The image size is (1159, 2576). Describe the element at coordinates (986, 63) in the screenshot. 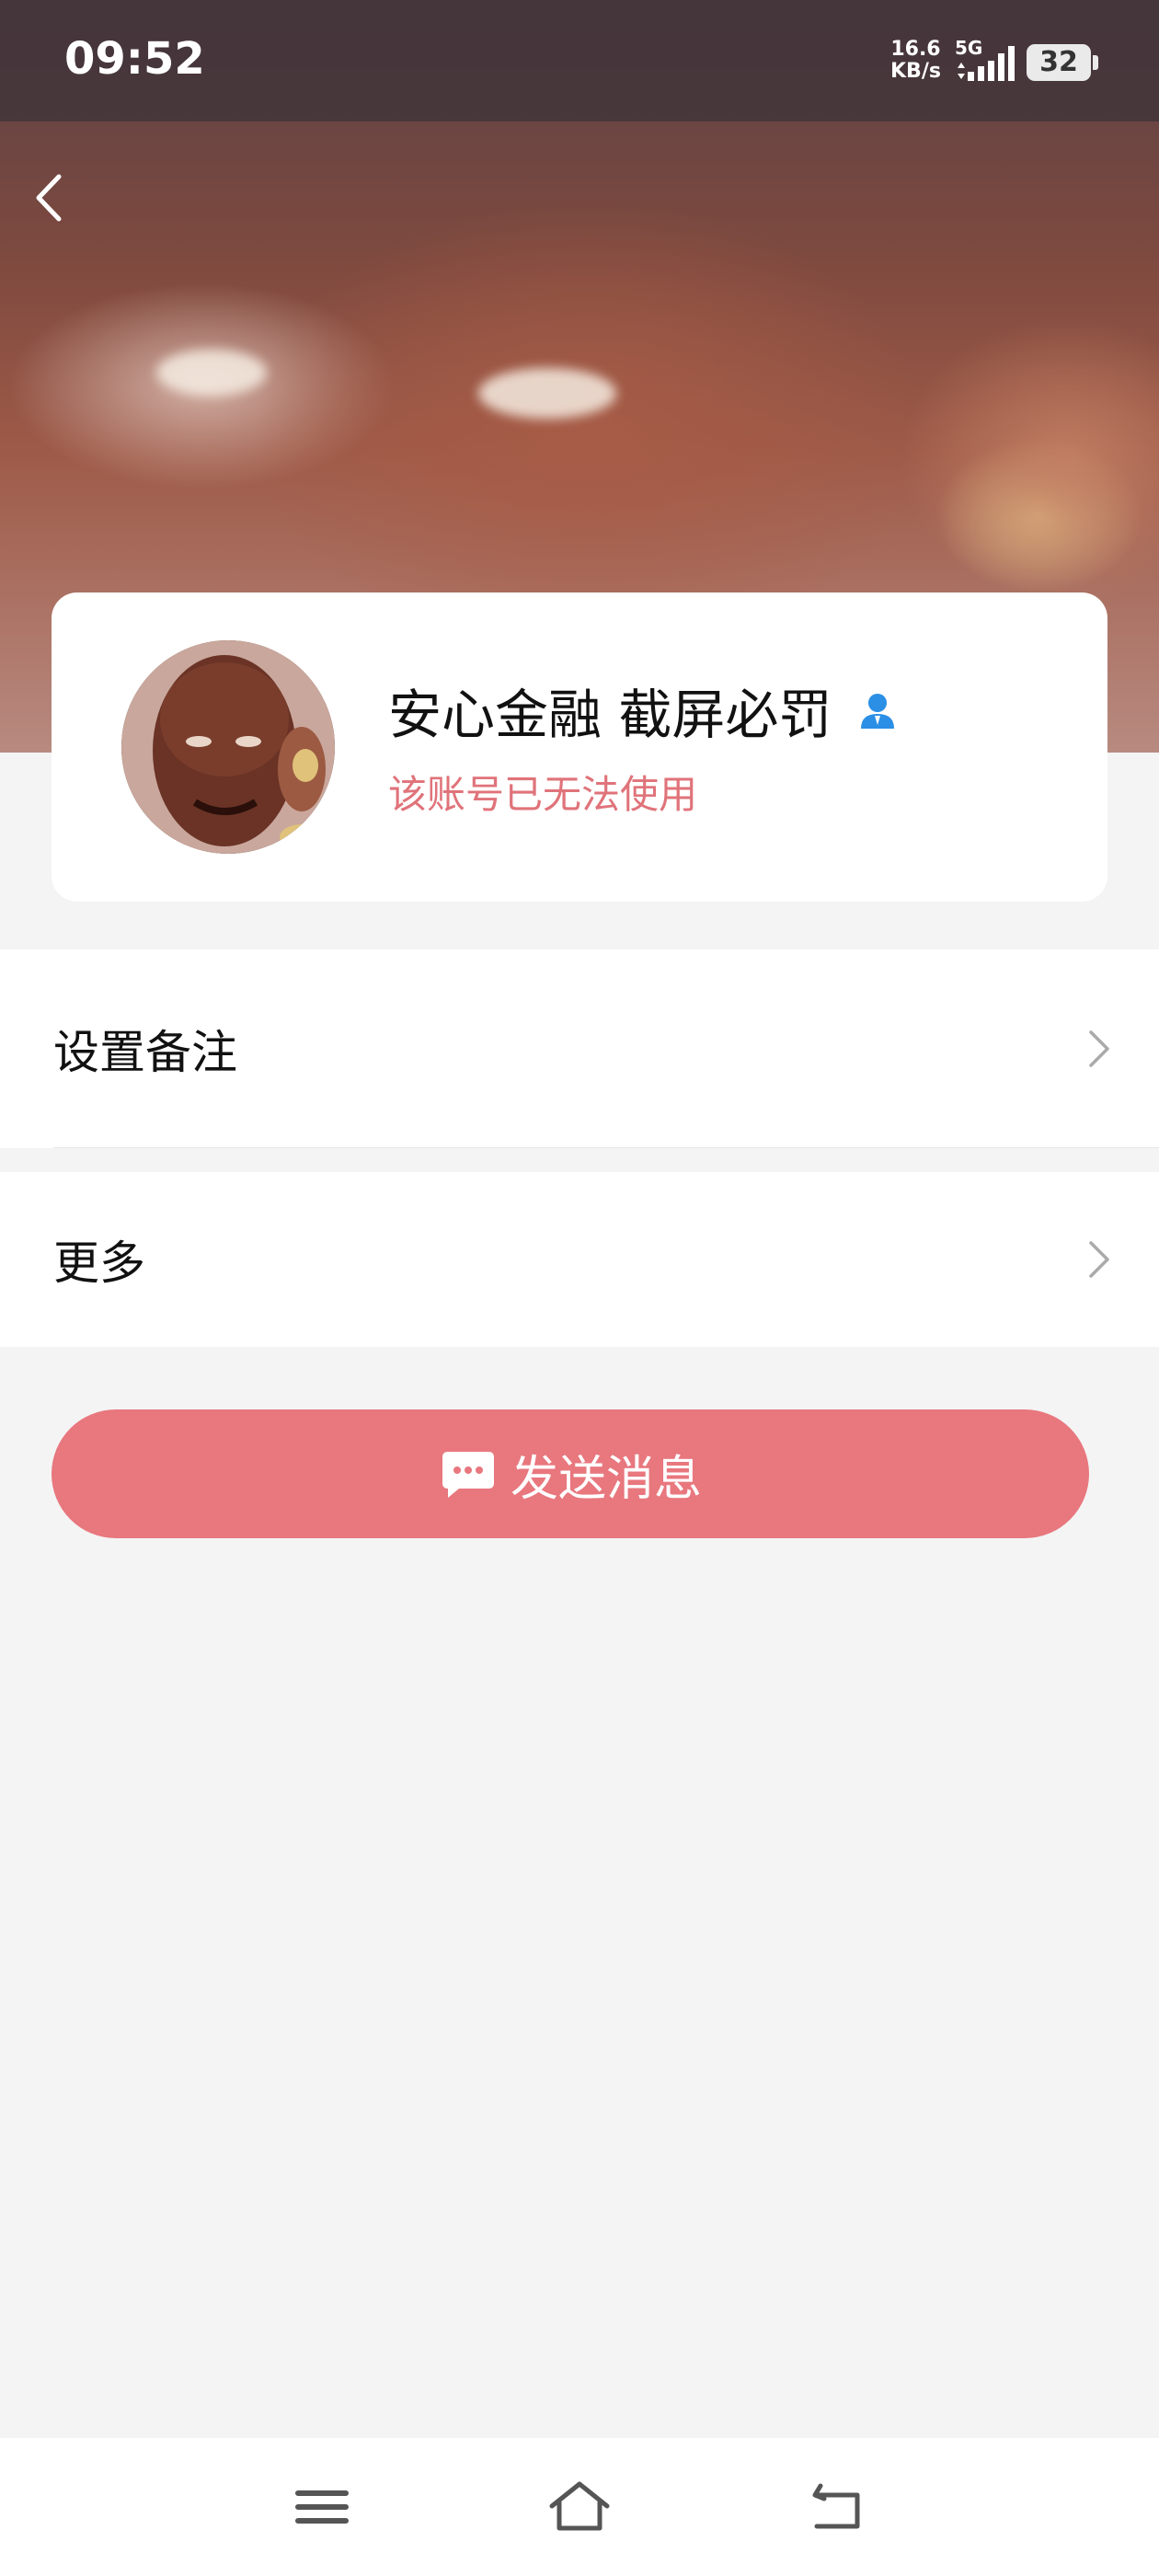

I see `signal-icon` at that location.